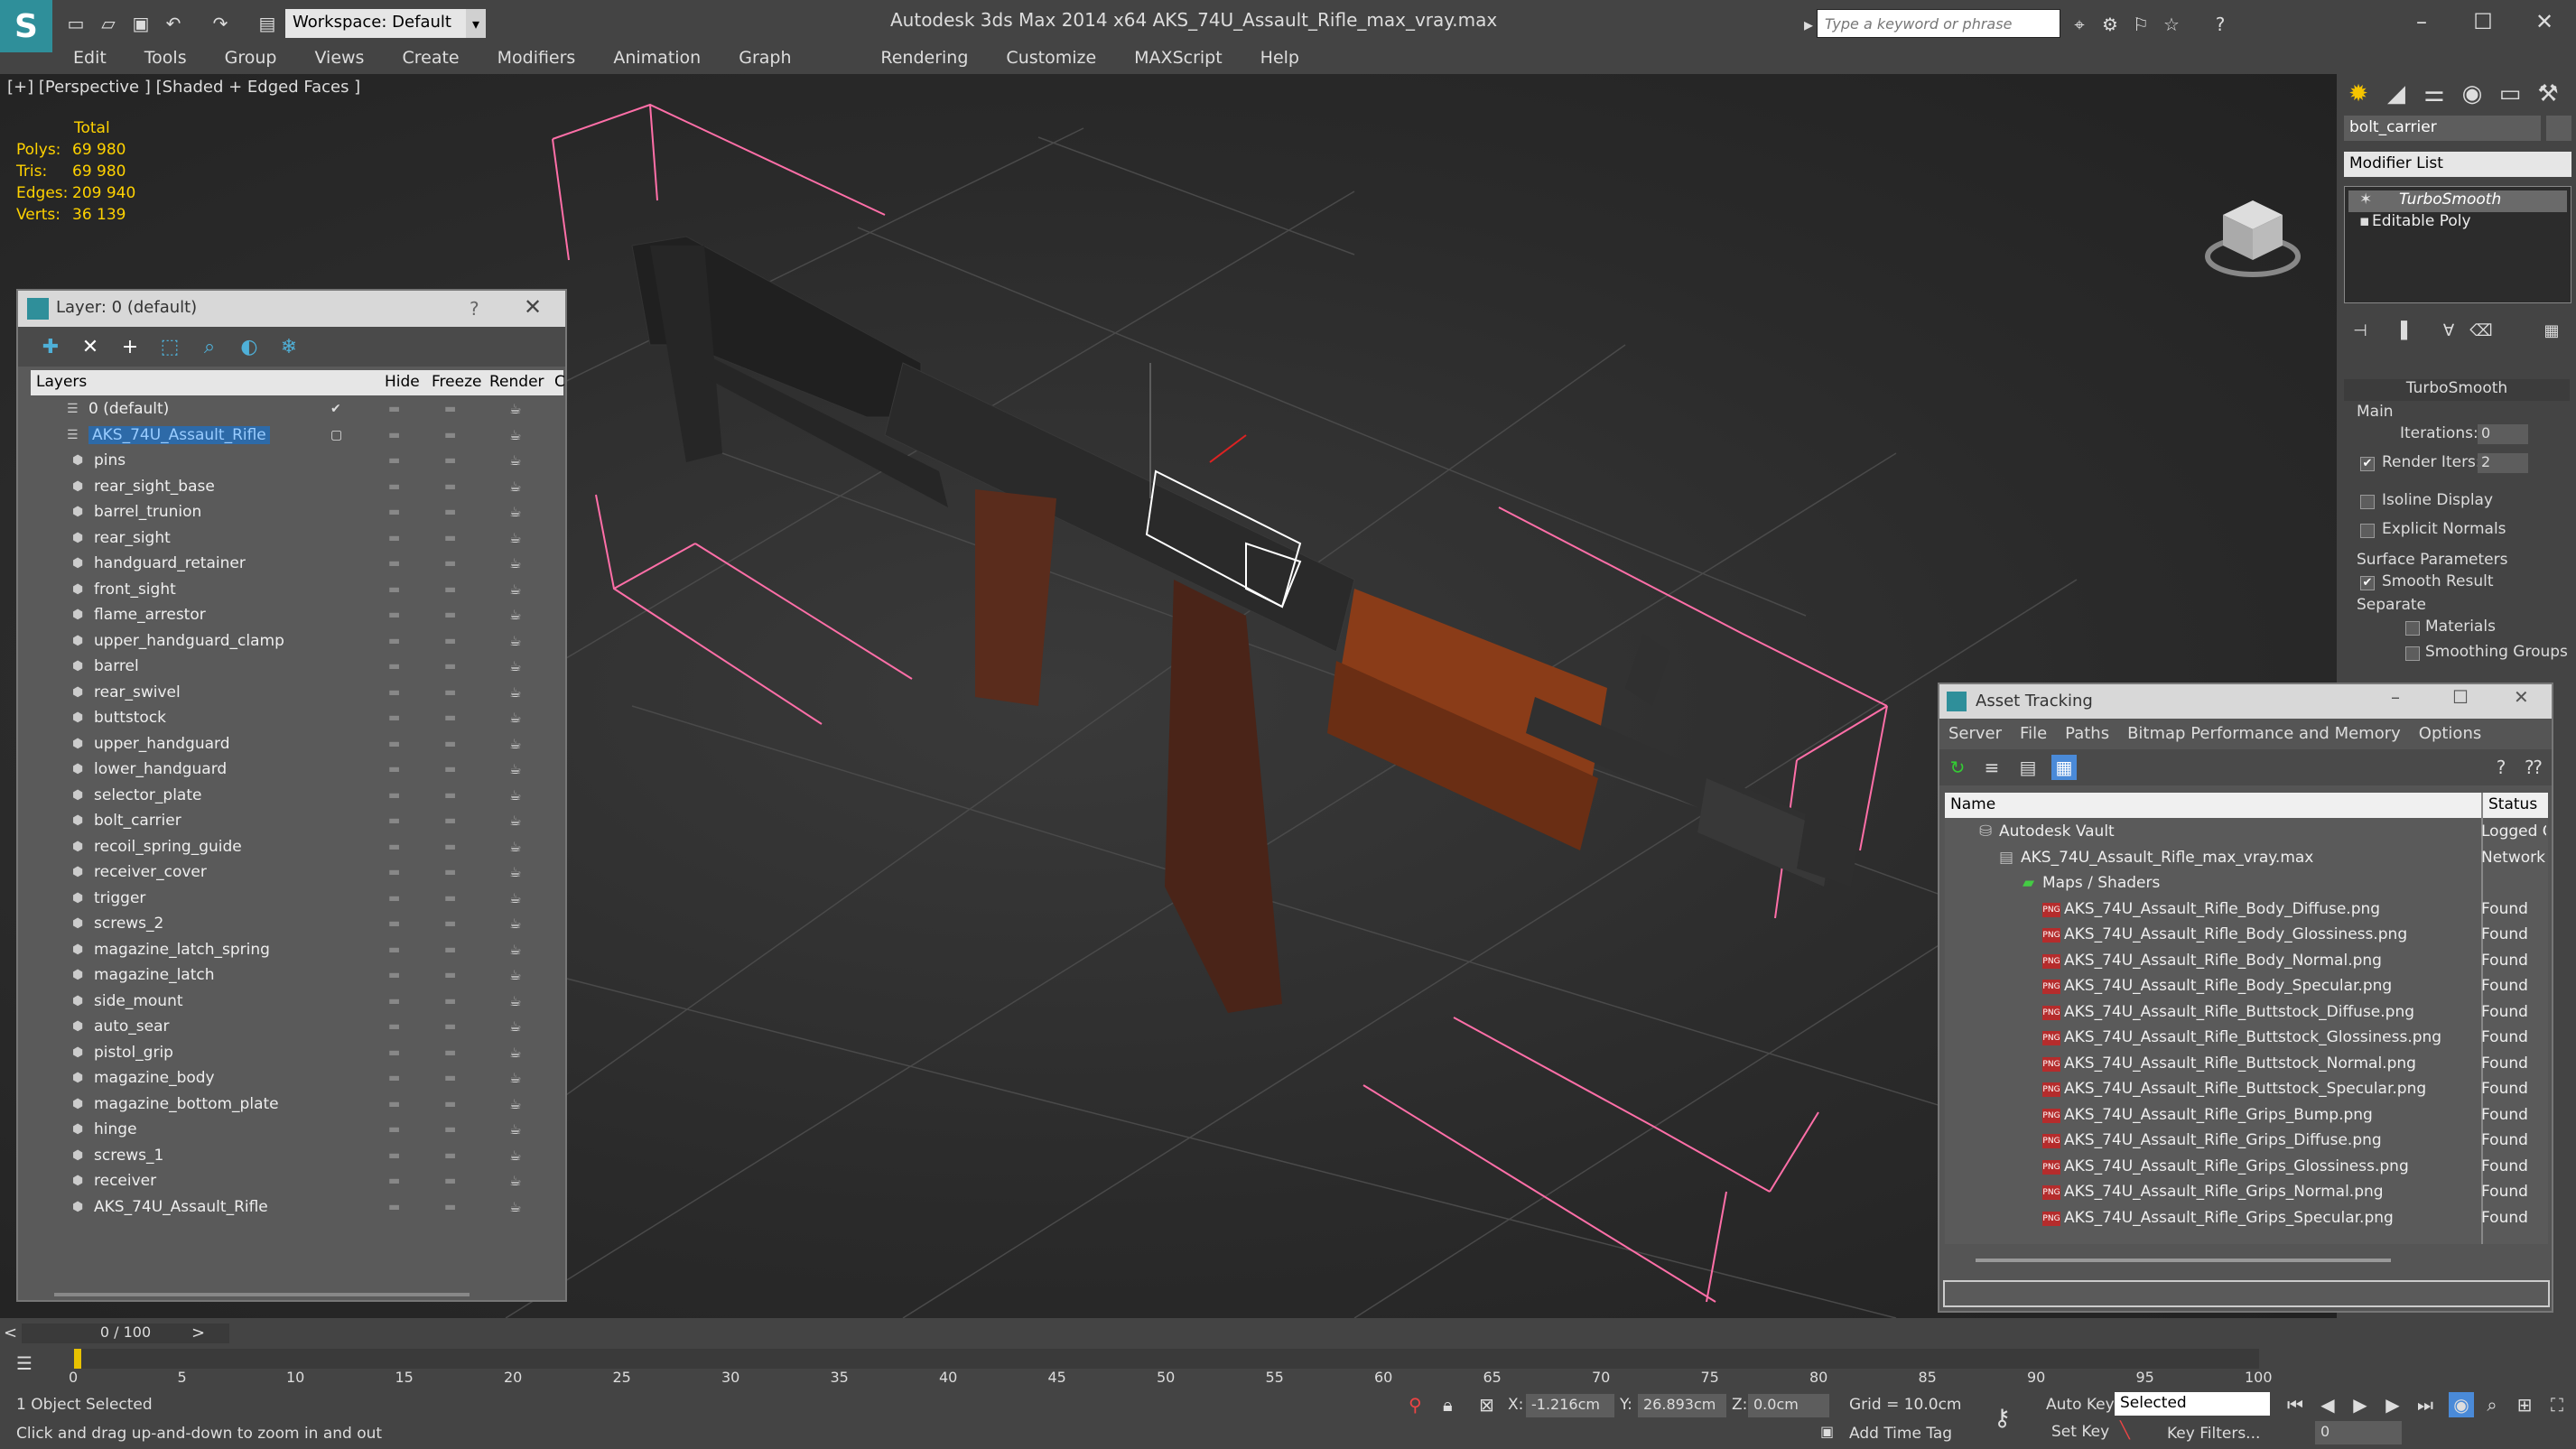 The height and width of the screenshot is (1449, 2576). I want to click on key-icon: ⚷, so click(2002, 1418).